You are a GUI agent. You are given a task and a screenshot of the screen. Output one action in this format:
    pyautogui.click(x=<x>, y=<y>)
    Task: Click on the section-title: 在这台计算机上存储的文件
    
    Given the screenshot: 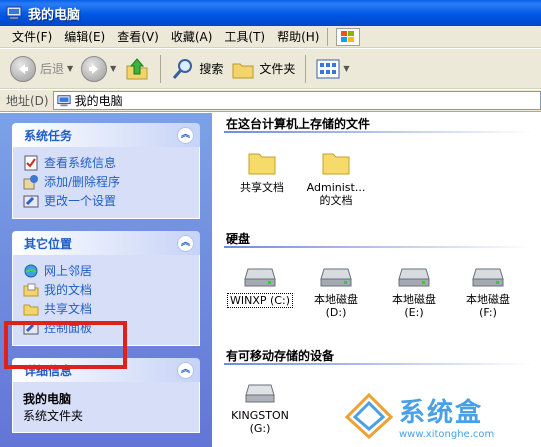 What is the action you would take?
    pyautogui.click(x=298, y=124)
    